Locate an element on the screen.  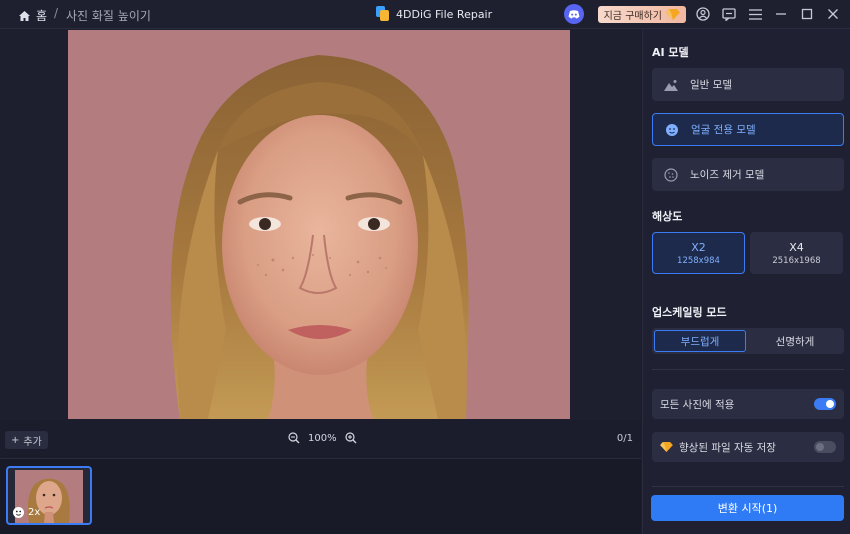
model-option-denoise: 노이즈 제거 모델 is located at coordinates (748, 174).